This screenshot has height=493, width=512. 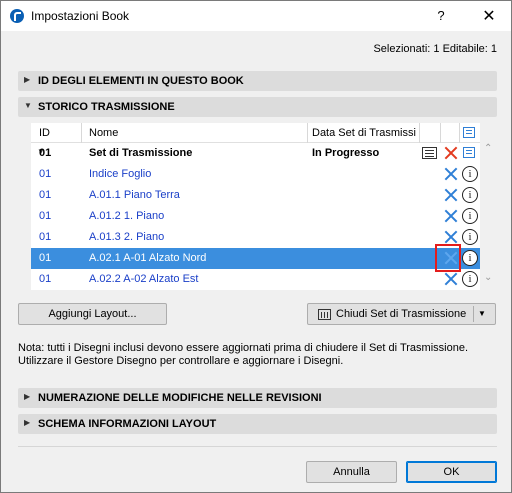 What do you see at coordinates (141, 153) in the screenshot?
I see `row-name: Set di Trasmissione` at bounding box center [141, 153].